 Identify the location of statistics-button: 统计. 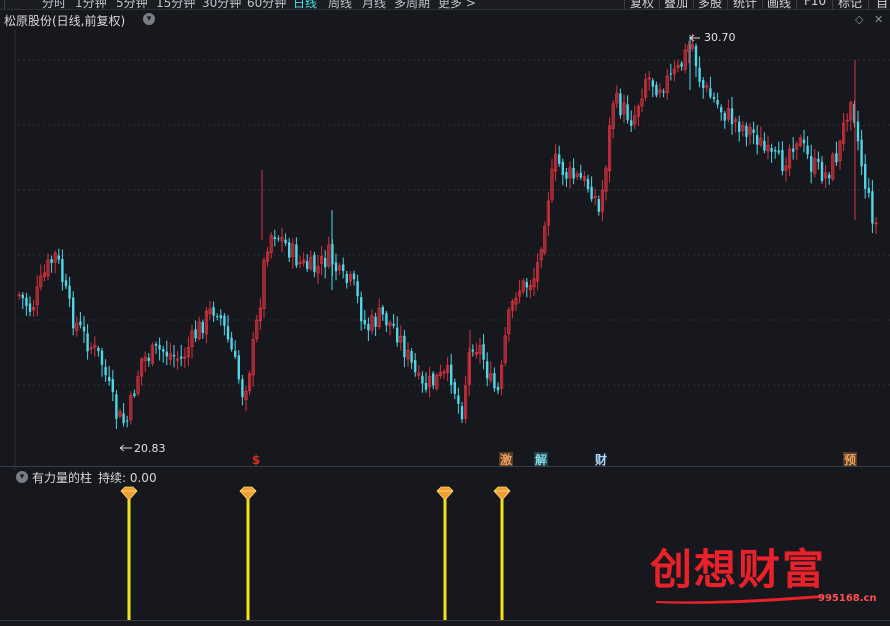
(745, 4).